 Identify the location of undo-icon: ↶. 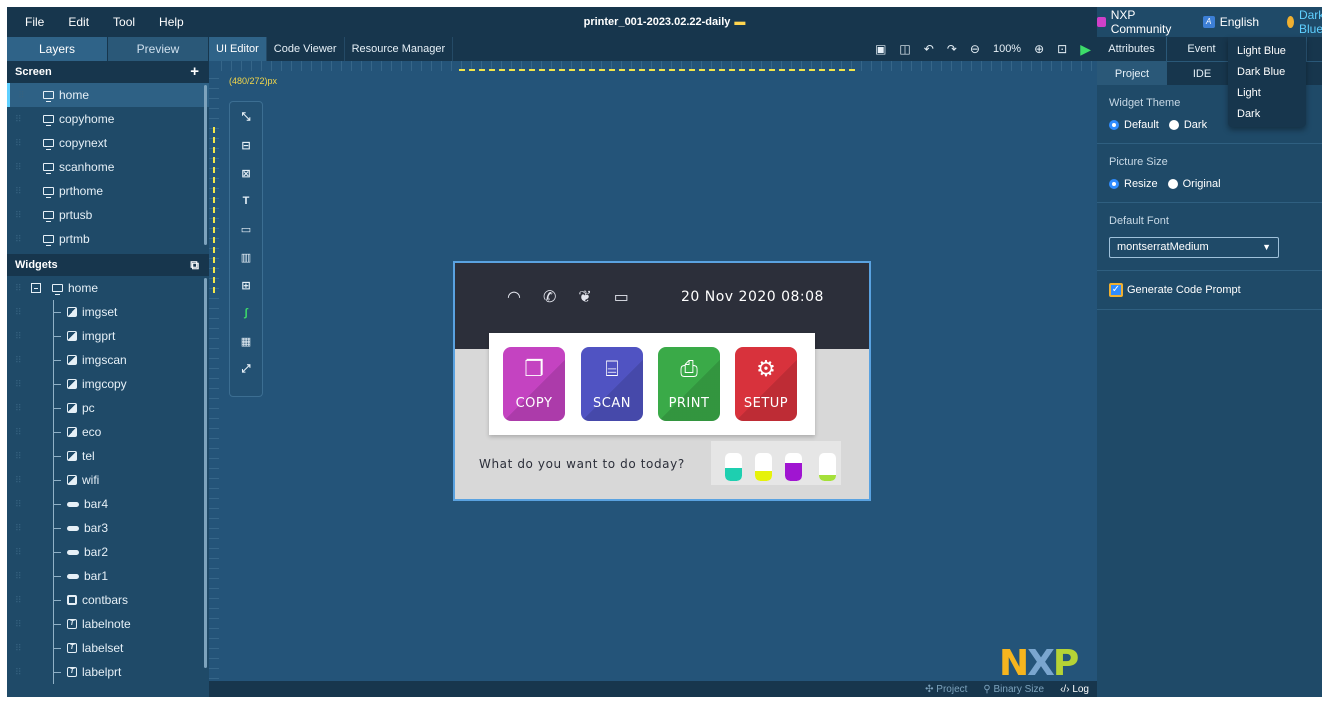
(929, 49).